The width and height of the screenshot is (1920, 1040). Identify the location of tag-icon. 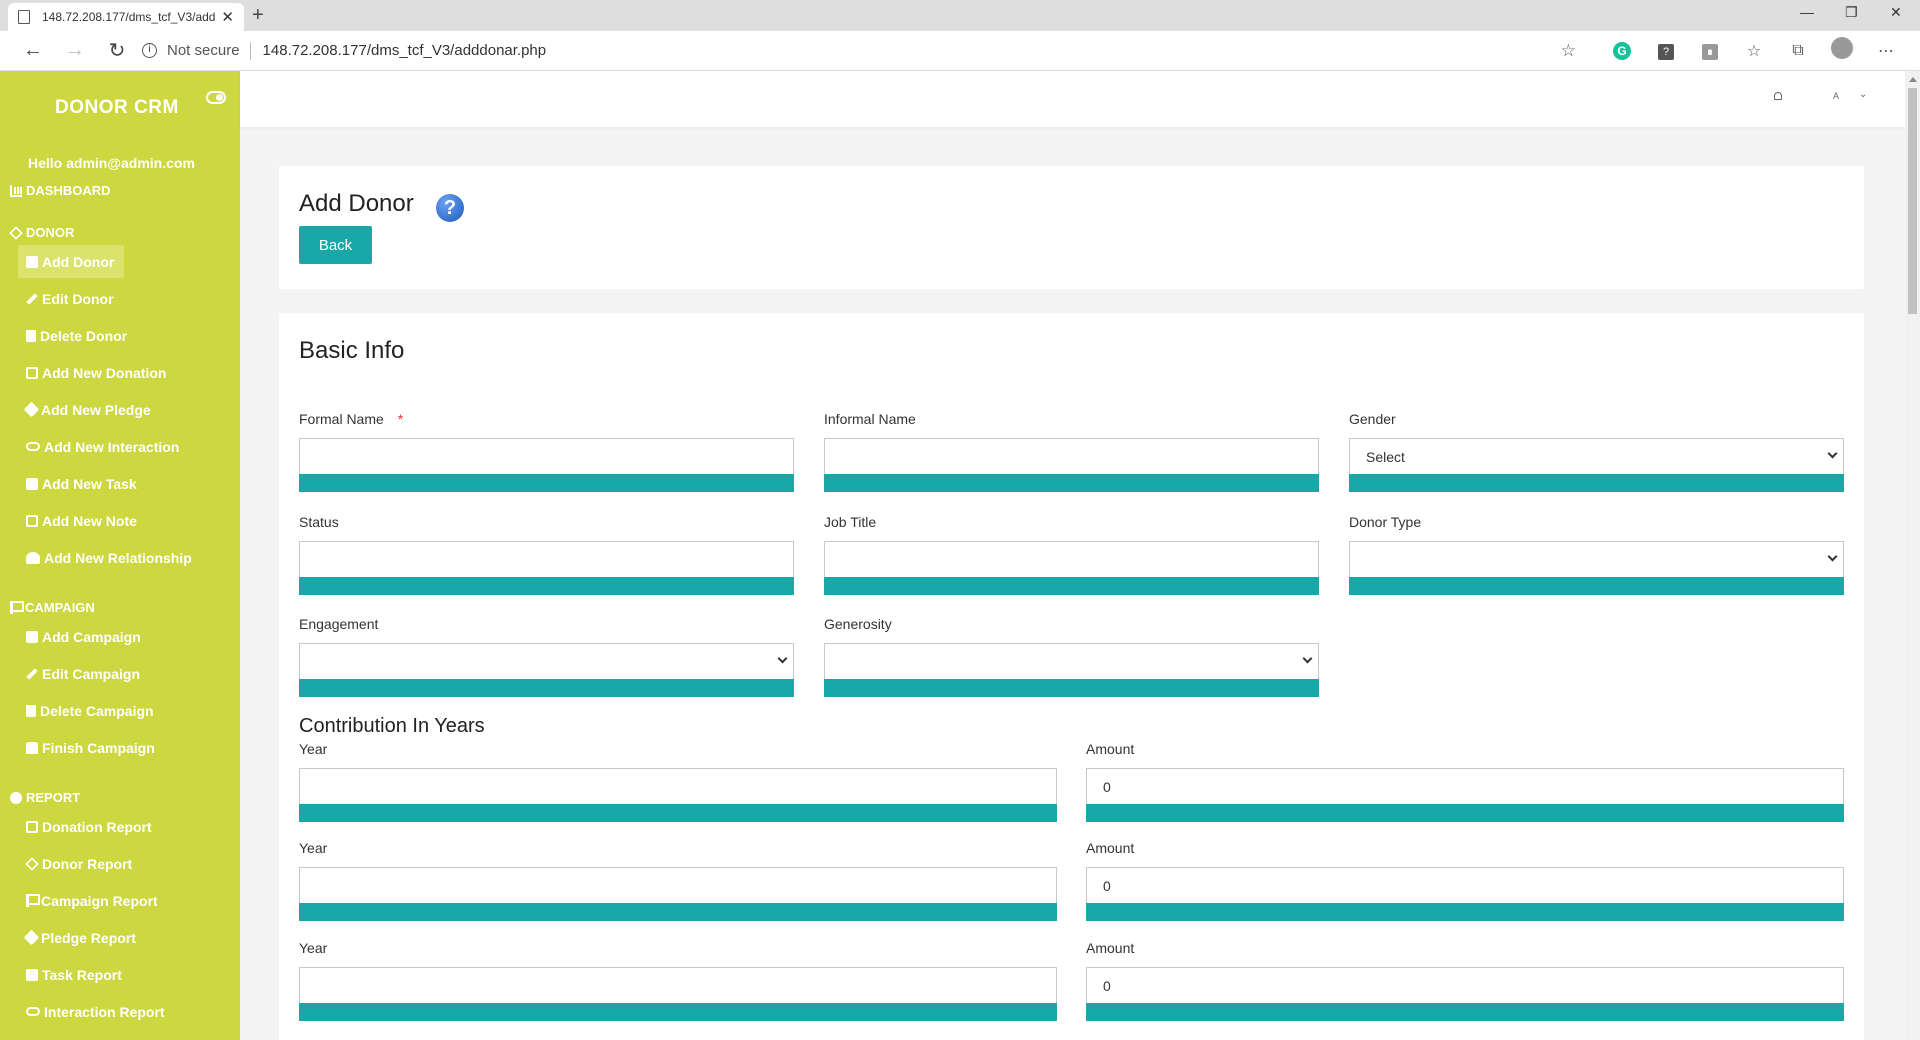
(31, 409).